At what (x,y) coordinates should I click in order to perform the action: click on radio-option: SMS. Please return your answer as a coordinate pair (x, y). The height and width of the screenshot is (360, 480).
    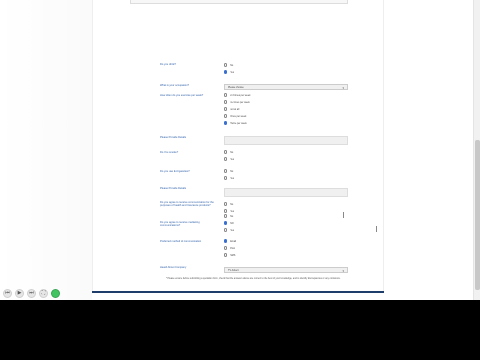
    Looking at the image, I should click on (229, 255).